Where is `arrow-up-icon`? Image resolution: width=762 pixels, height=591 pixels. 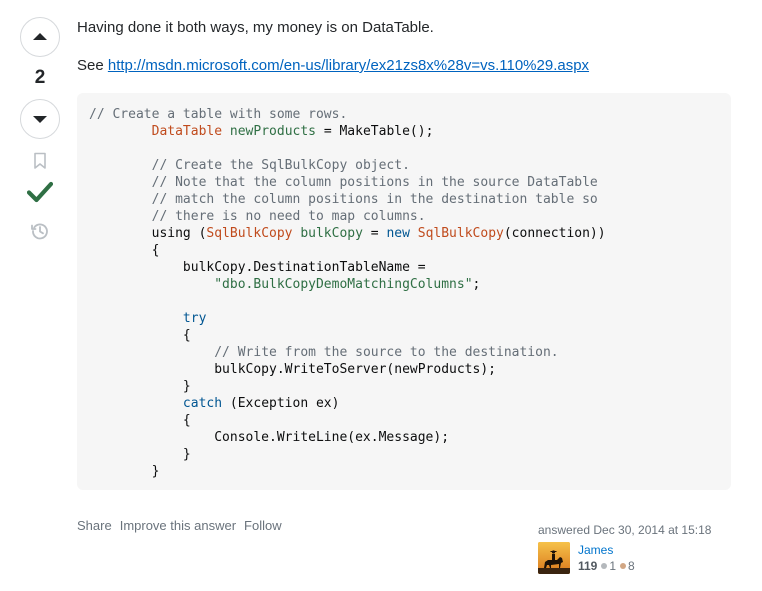
arrow-up-icon is located at coordinates (40, 36).